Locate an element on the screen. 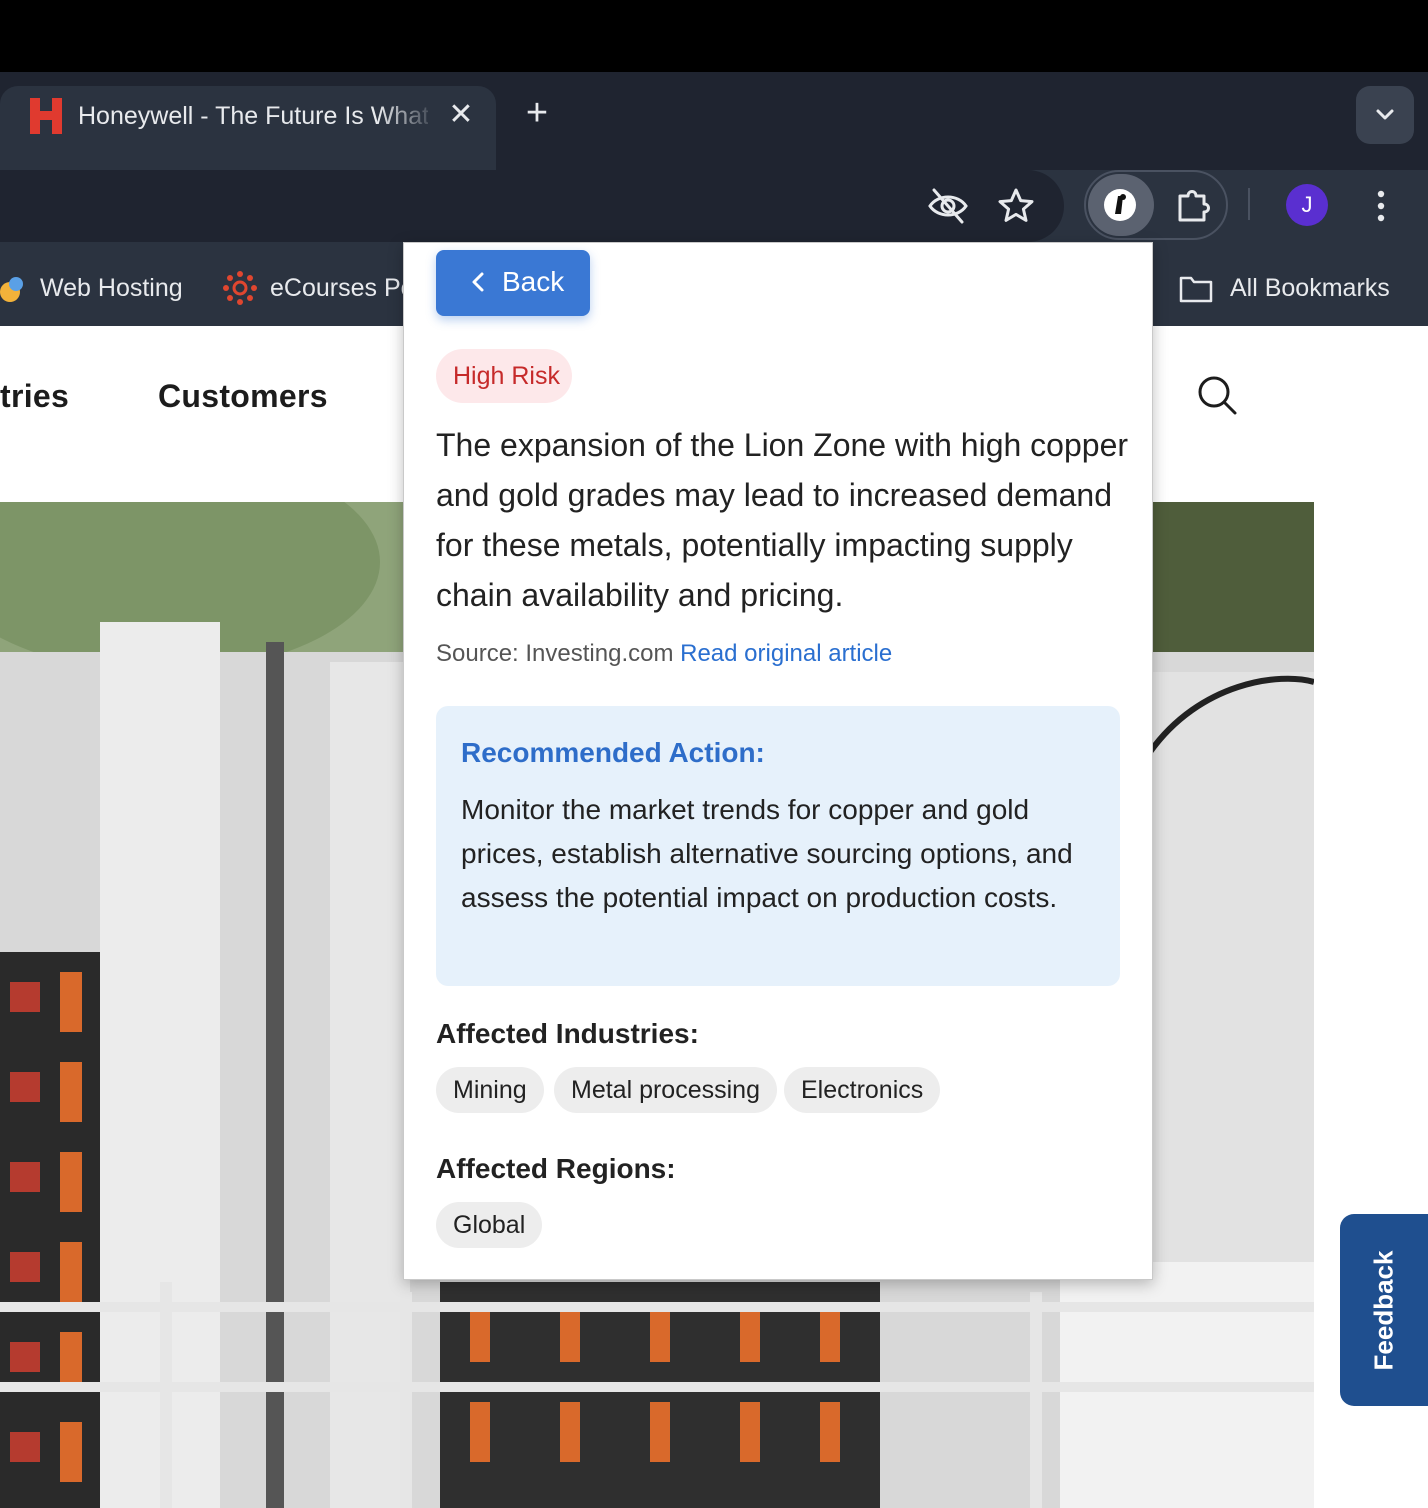 The width and height of the screenshot is (1428, 1508). industry-chip: Mining is located at coordinates (490, 1090).